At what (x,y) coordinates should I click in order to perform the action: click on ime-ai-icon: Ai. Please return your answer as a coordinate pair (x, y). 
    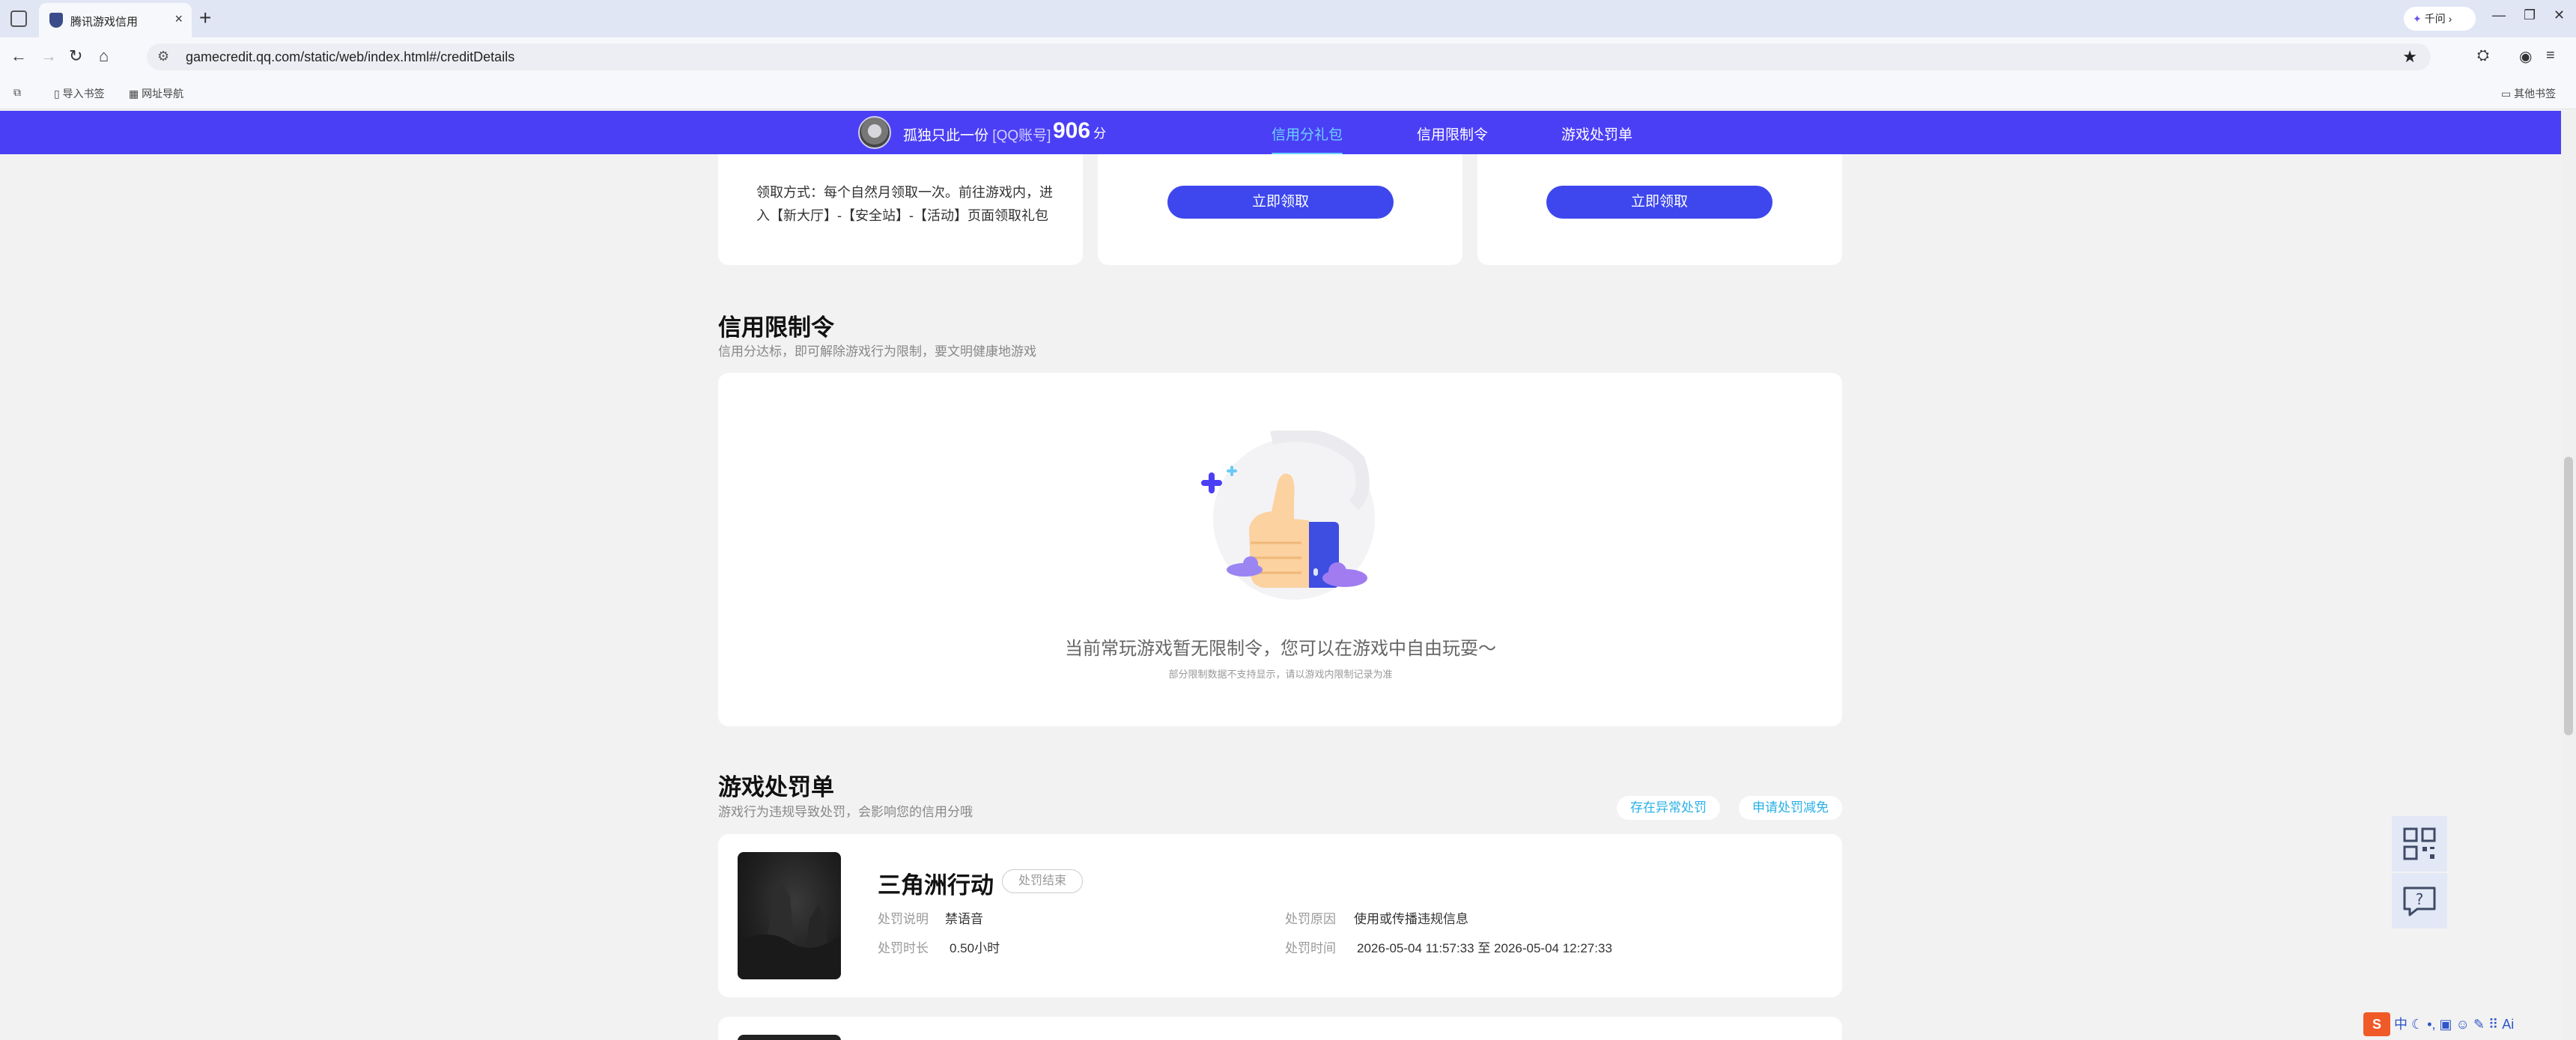
    Looking at the image, I should click on (2508, 1024).